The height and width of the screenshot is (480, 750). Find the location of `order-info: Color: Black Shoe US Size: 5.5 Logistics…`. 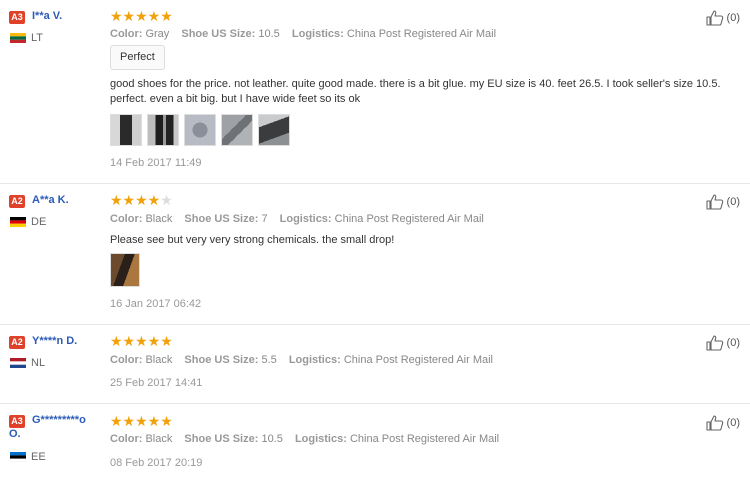

order-info: Color: Black Shoe US Size: 5.5 Logistics… is located at coordinates (302, 360).